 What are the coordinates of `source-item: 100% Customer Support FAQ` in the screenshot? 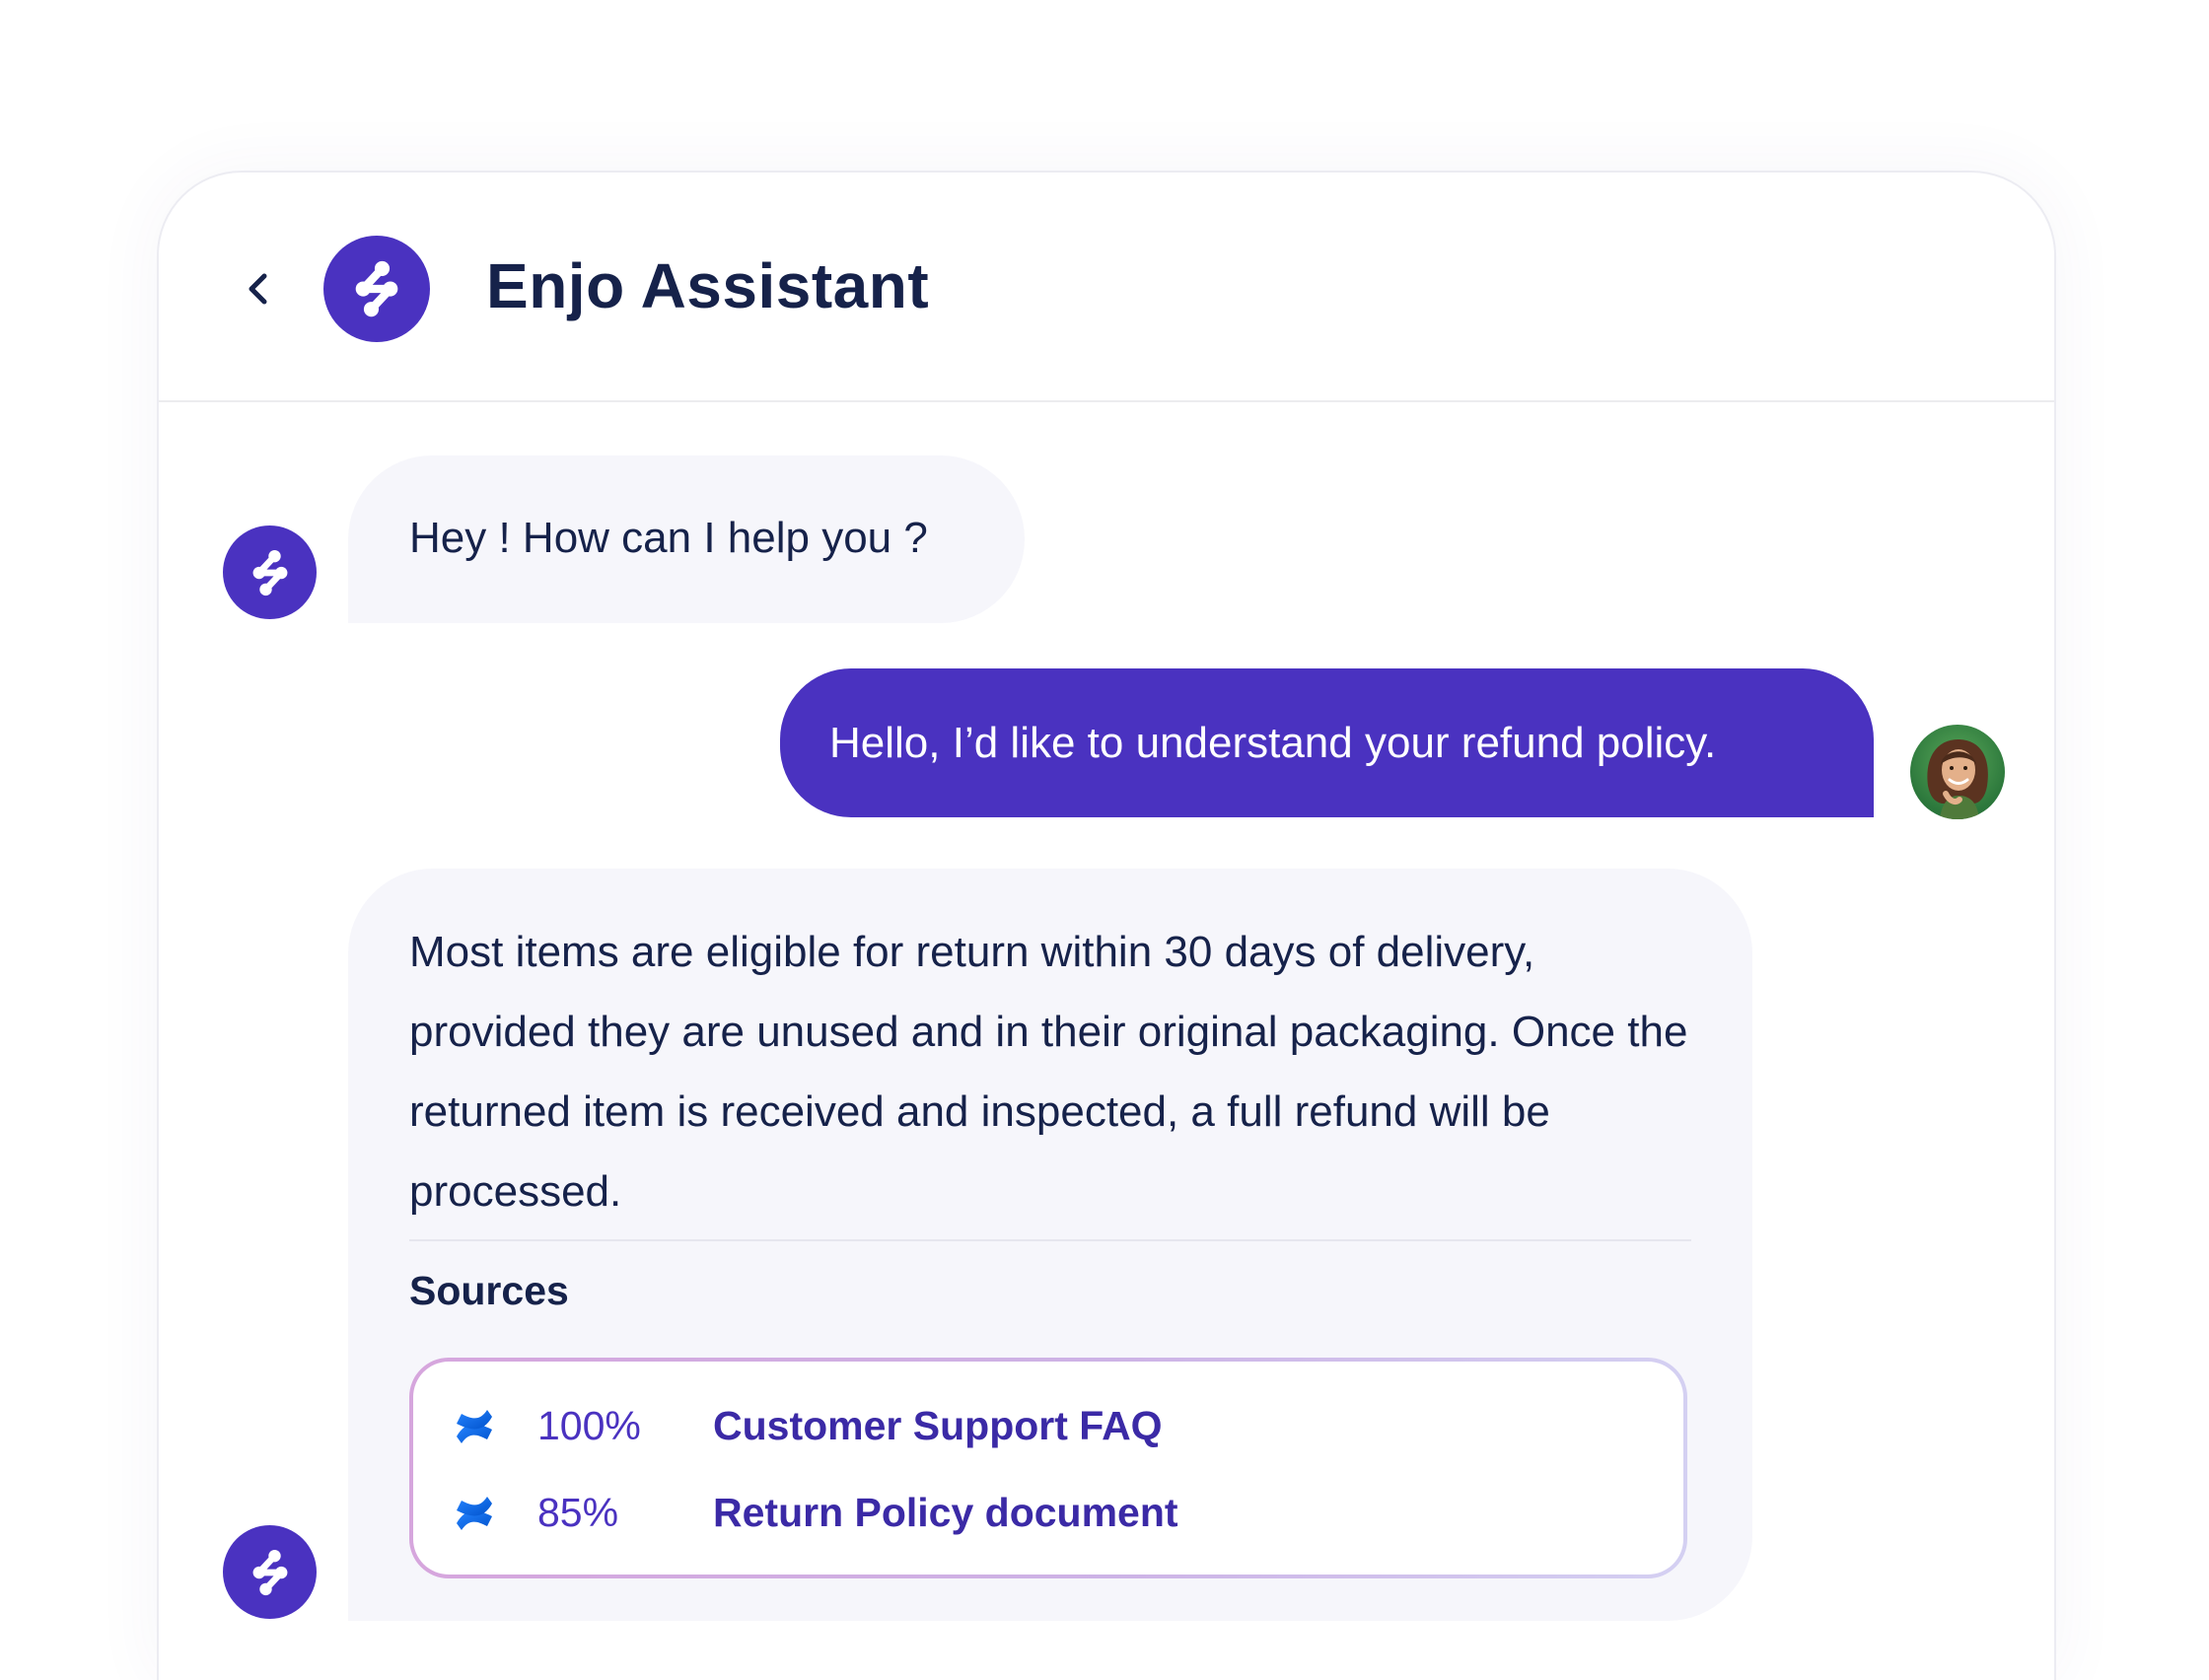 It's located at (991, 1426).